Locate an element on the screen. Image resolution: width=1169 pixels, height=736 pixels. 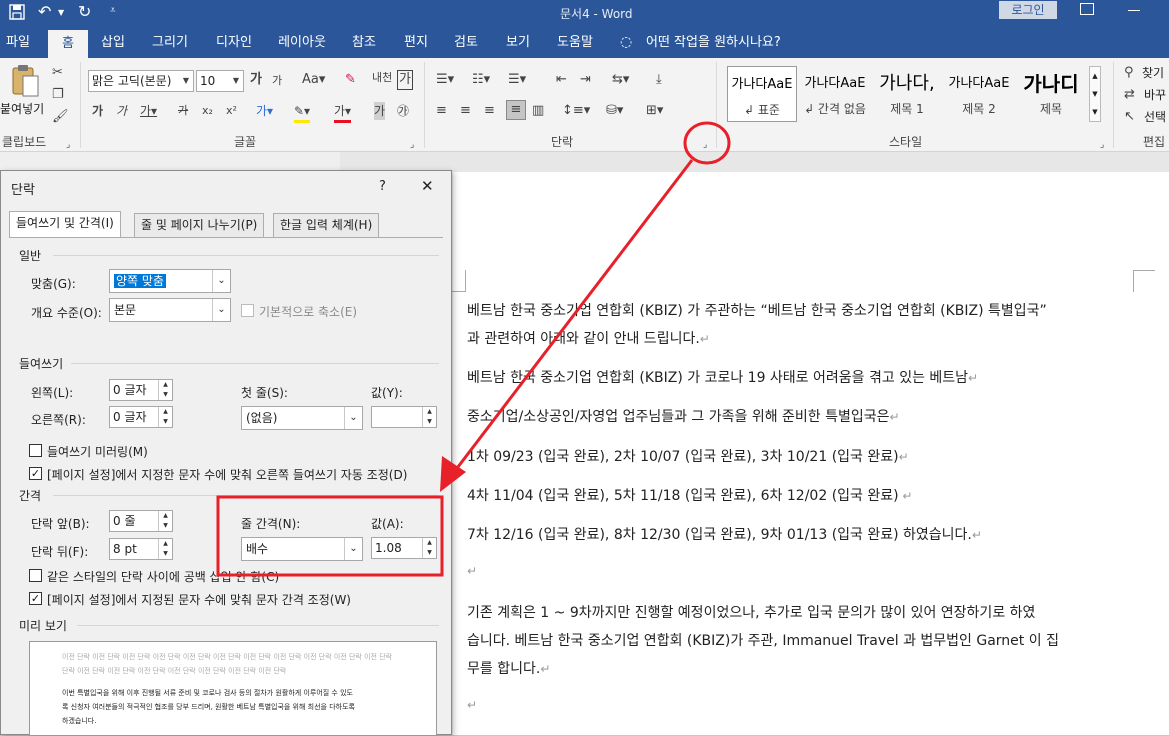
annotation-arrow-line is located at coordinates (570, 320).